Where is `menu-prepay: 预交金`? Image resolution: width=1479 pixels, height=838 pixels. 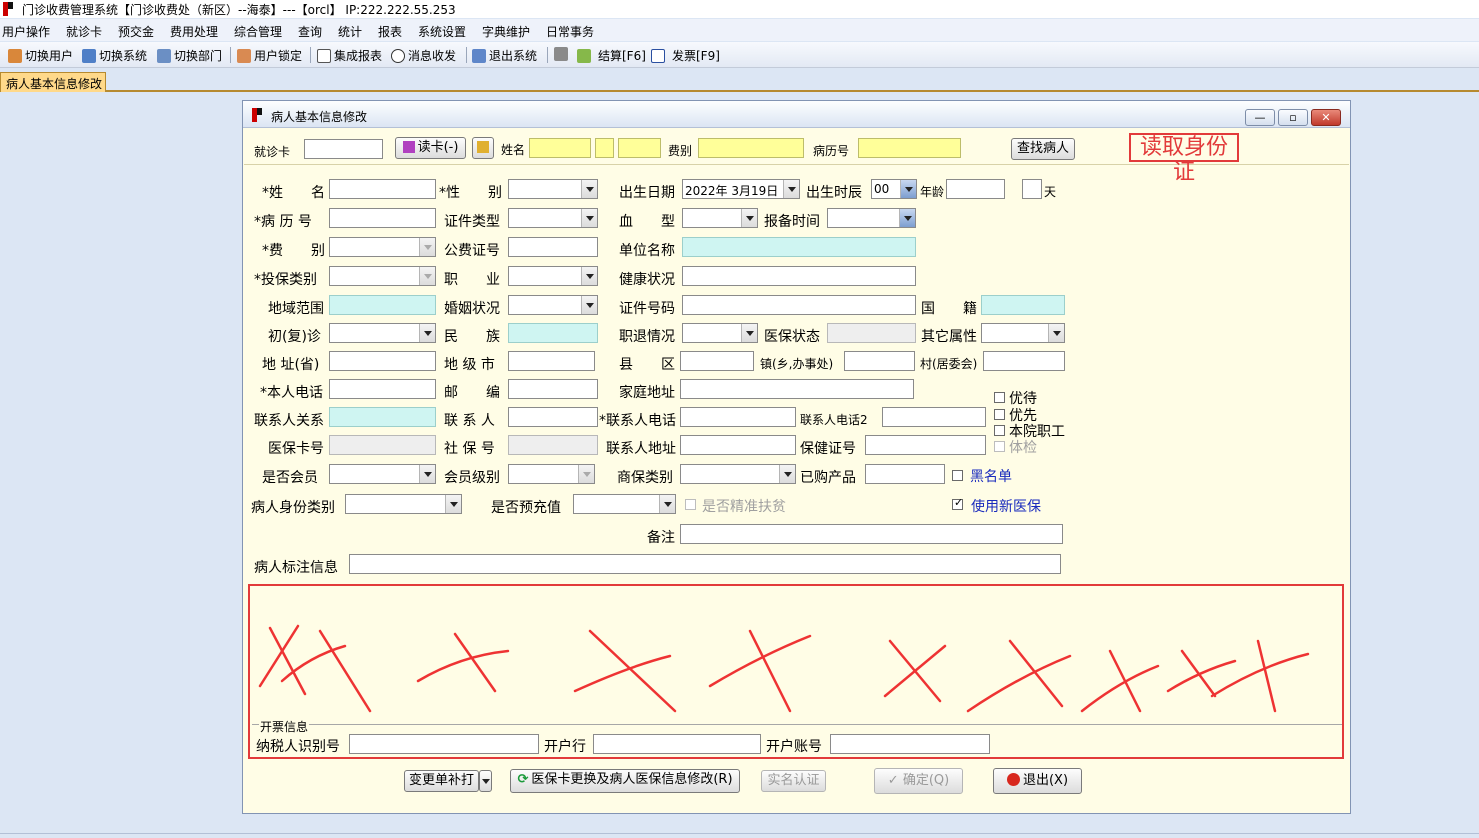
menu-prepay: 预交金 is located at coordinates (136, 31).